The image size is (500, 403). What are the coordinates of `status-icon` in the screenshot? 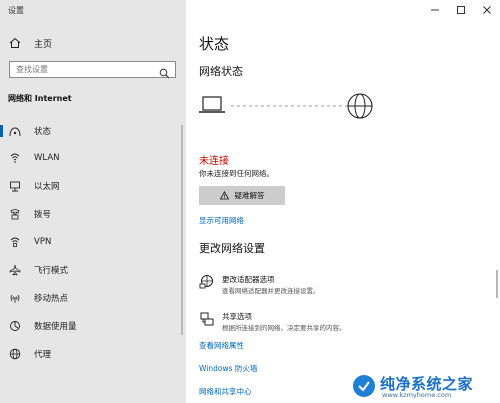 It's located at (15, 131).